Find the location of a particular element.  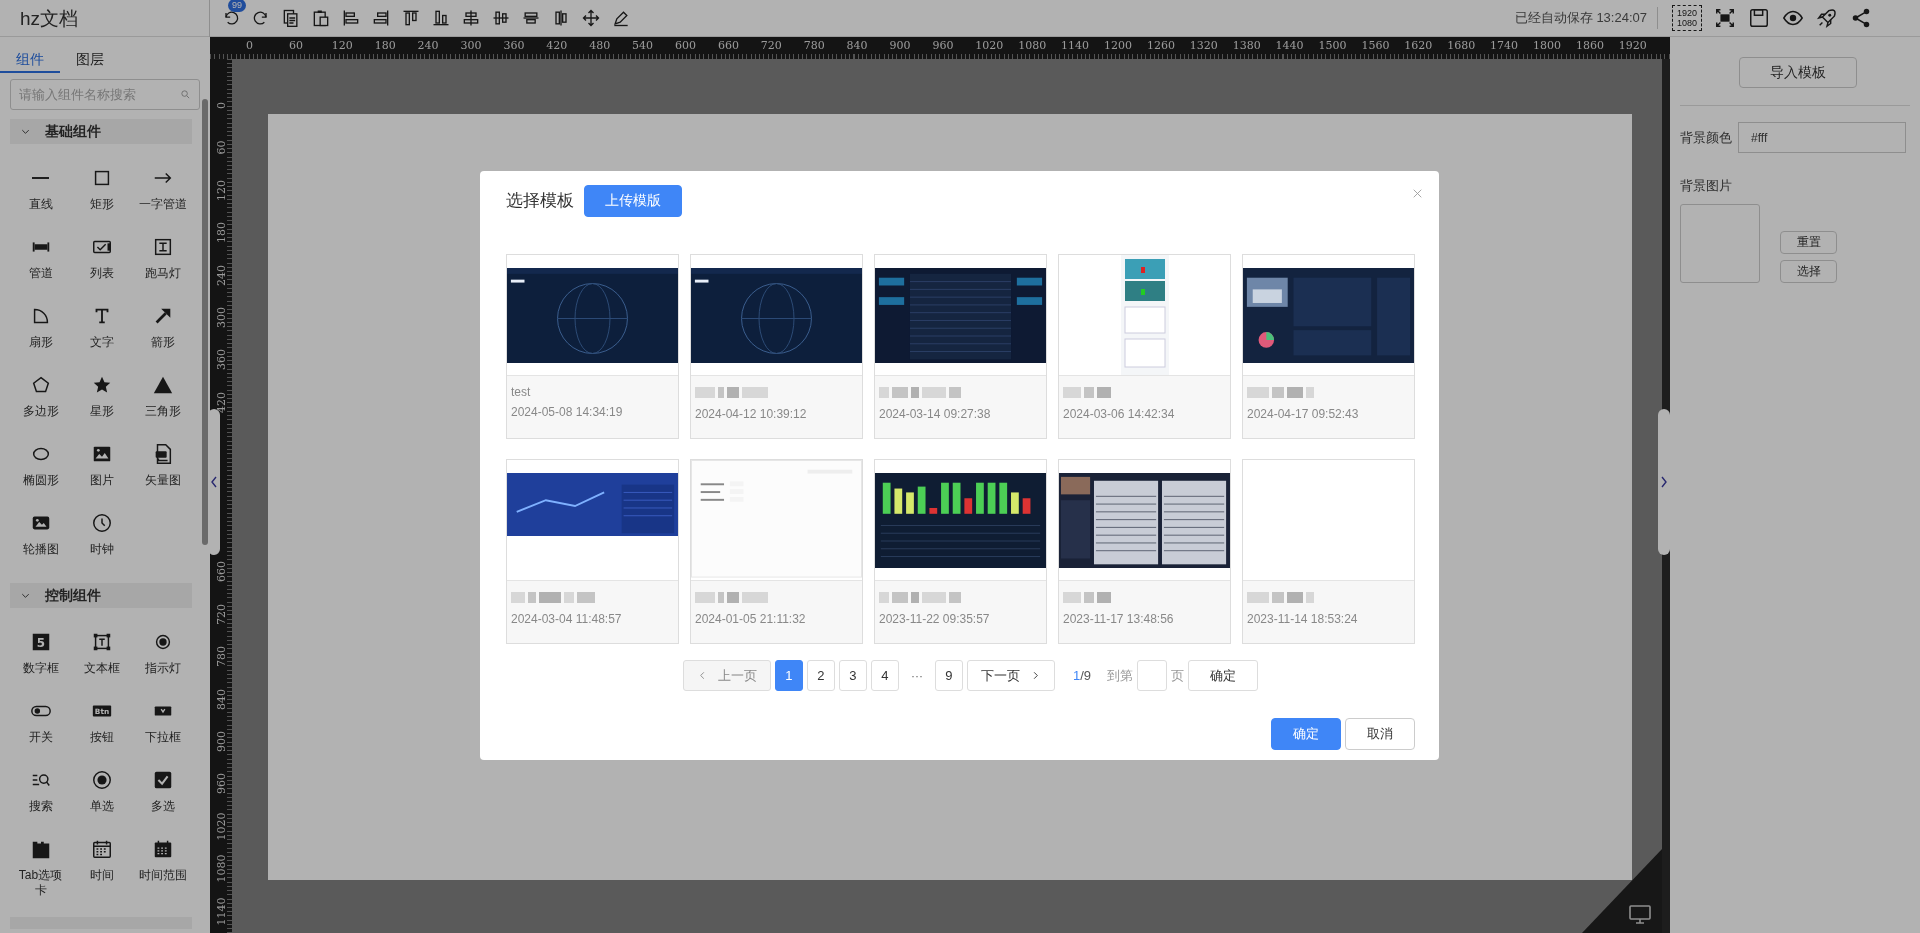

component-item: 多边形 is located at coordinates (40, 408).